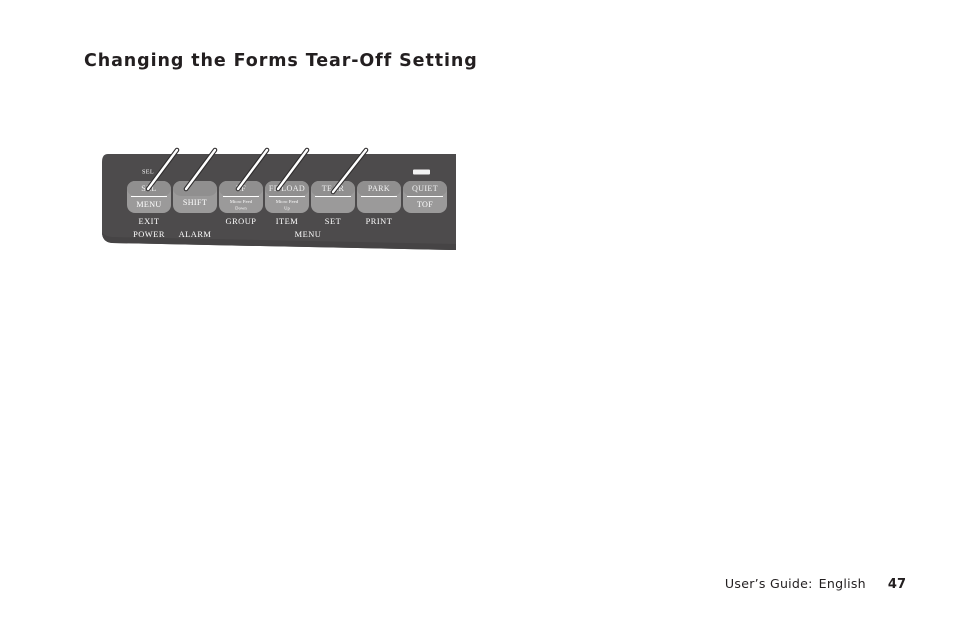 Image resolution: width=954 pixels, height=618 pixels. Describe the element at coordinates (421, 172) in the screenshot. I see `quiet-led-icon` at that location.